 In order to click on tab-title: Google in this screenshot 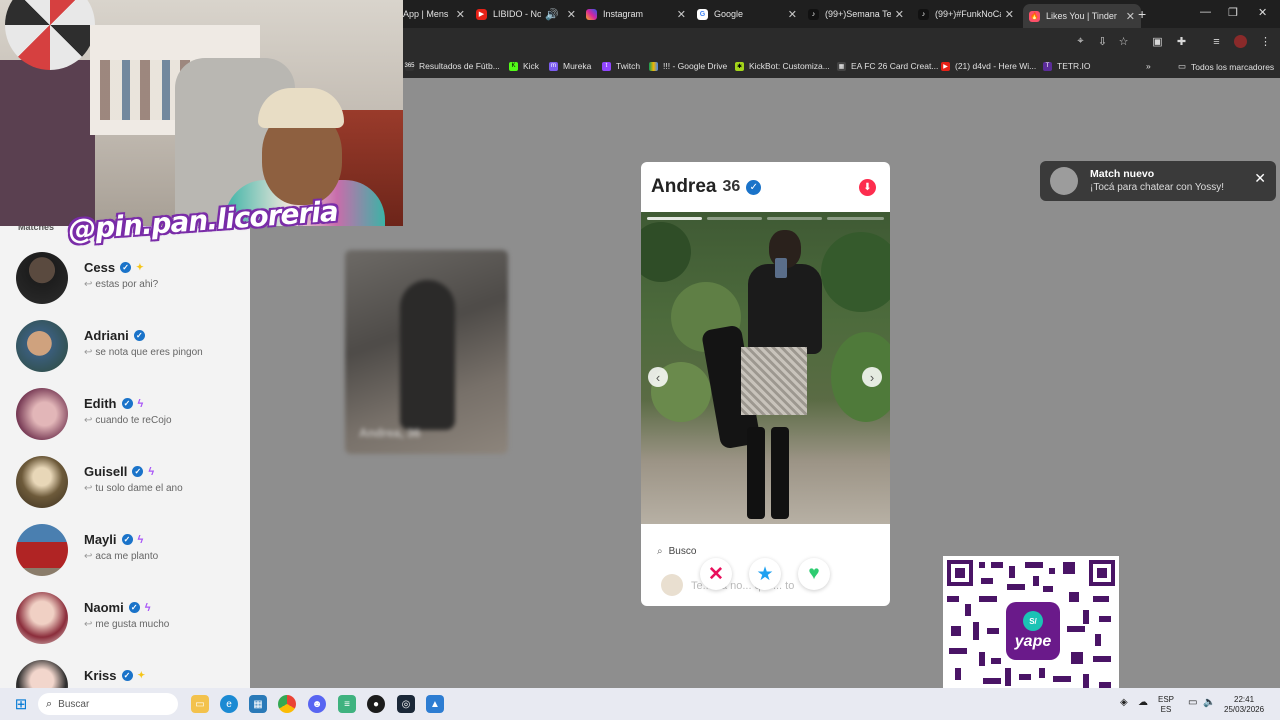, I will do `click(729, 14)`.